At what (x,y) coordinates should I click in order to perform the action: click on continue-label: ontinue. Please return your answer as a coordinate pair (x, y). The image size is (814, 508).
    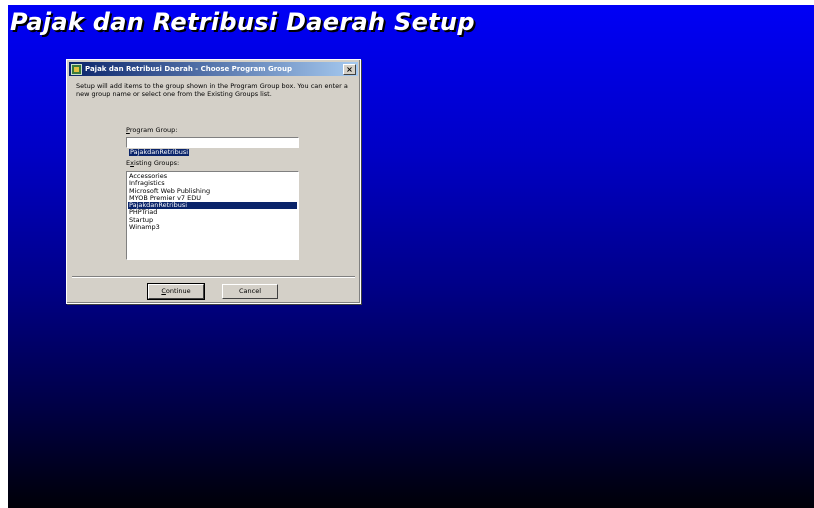
    Looking at the image, I should click on (178, 291).